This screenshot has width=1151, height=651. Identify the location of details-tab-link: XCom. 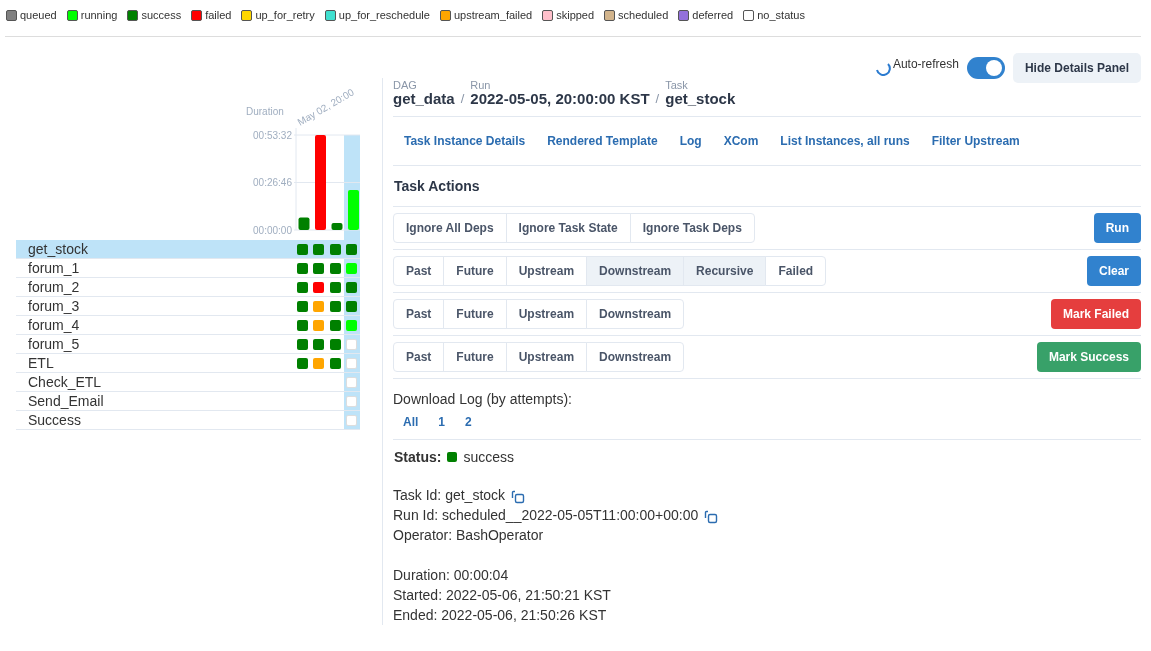
(741, 141).